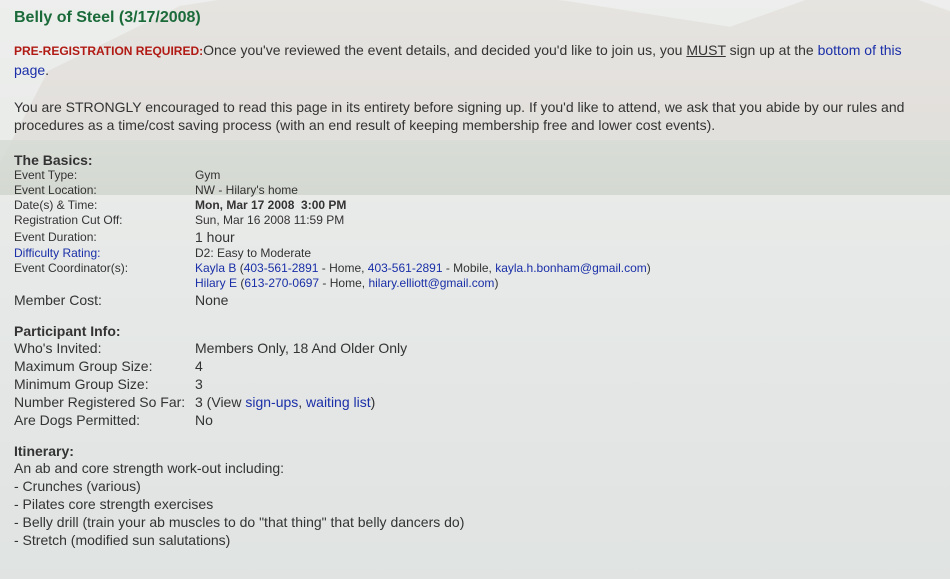 This screenshot has width=950, height=579. What do you see at coordinates (476, 237) in the screenshot?
I see `duration-row: Event Duration: 1 hour` at bounding box center [476, 237].